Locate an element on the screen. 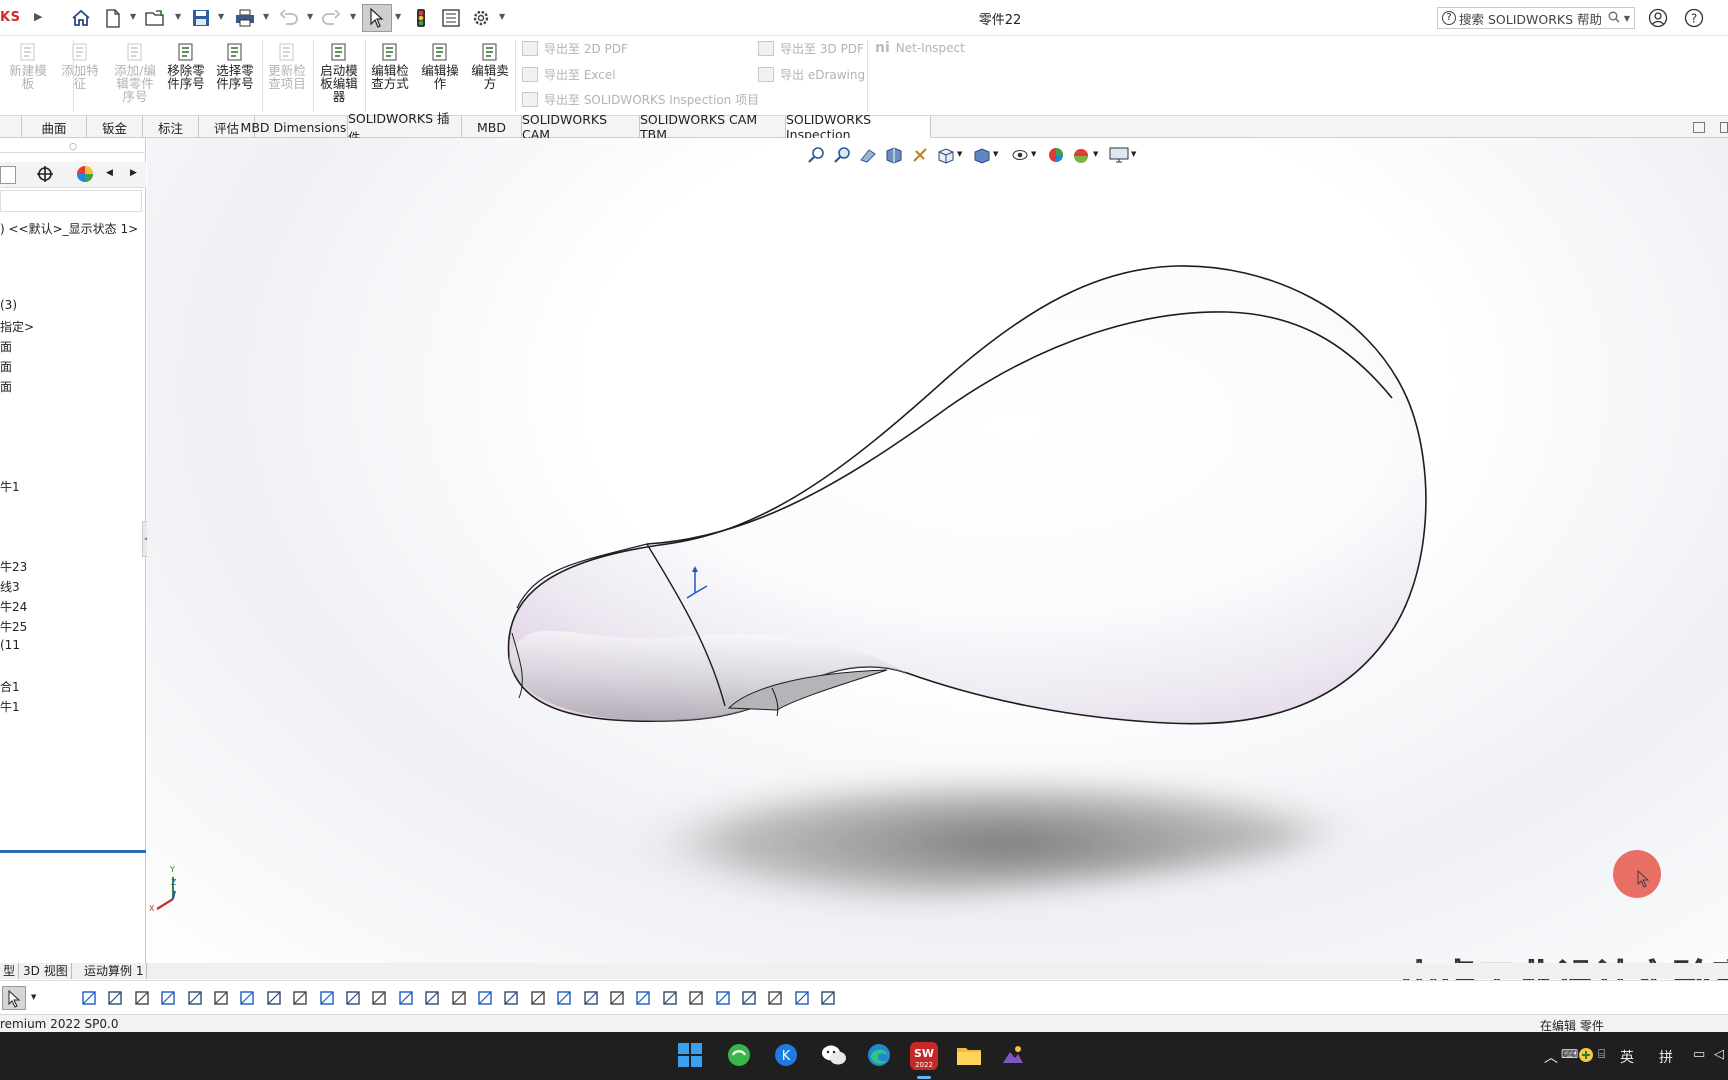  ime-pinyin-label: 拼 is located at coordinates (1666, 1057).